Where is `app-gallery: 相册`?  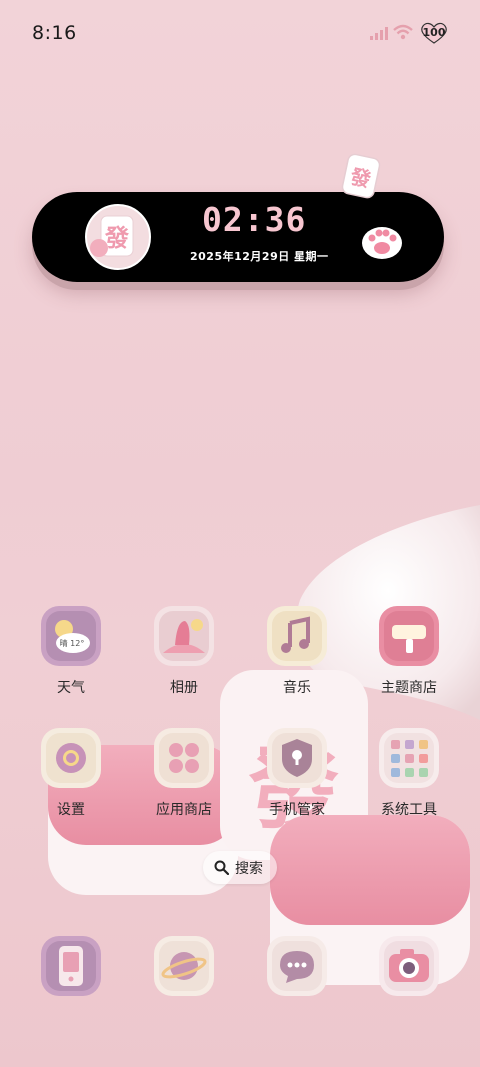 app-gallery: 相册 is located at coordinates (184, 651).